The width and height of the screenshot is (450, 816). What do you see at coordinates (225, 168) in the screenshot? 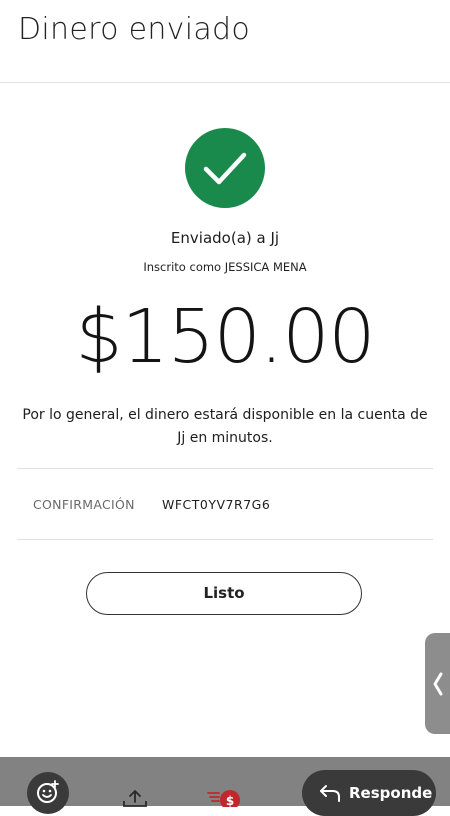
I see `success-check-icon` at bounding box center [225, 168].